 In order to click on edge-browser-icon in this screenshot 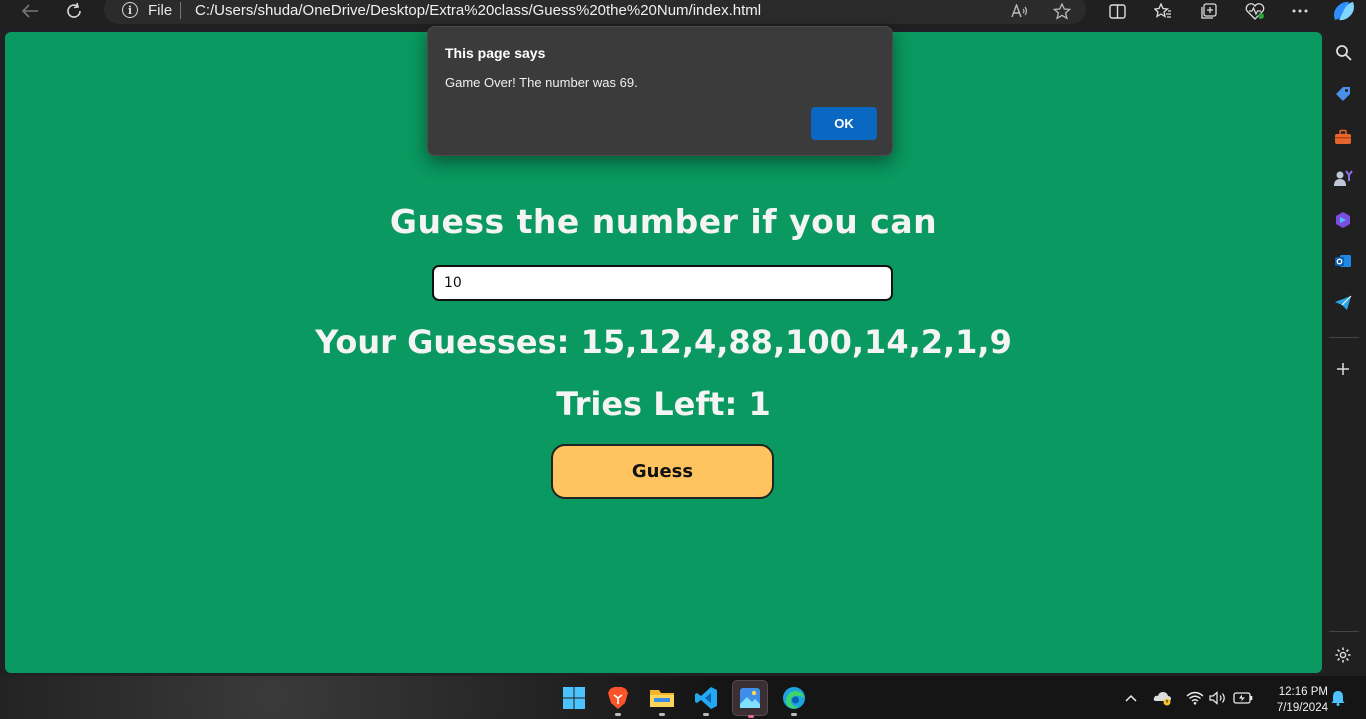, I will do `click(794, 699)`.